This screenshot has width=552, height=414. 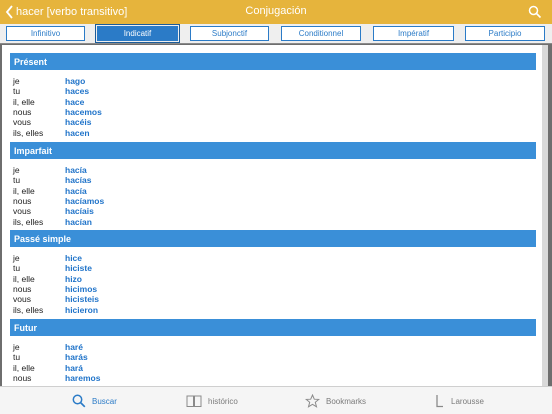 What do you see at coordinates (45, 33) in the screenshot?
I see `tab-infinitivo: Infinitivo` at bounding box center [45, 33].